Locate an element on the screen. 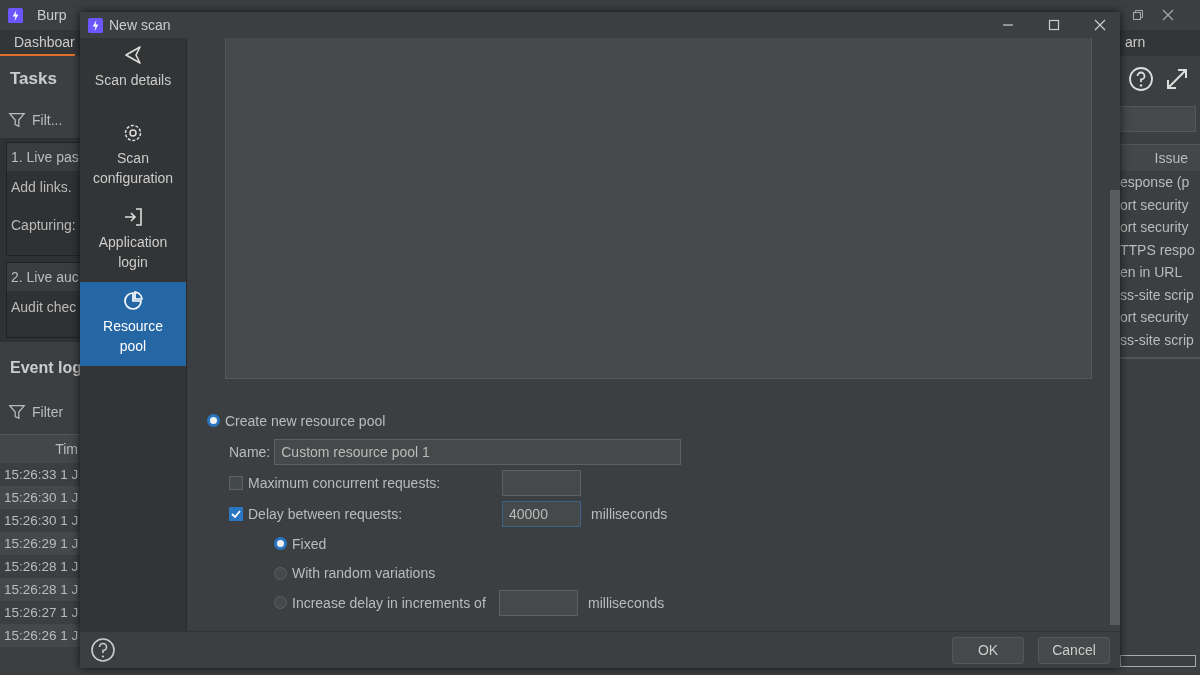 Image resolution: width=1200 pixels, height=675 pixels. radio-label: Fixed is located at coordinates (309, 543).